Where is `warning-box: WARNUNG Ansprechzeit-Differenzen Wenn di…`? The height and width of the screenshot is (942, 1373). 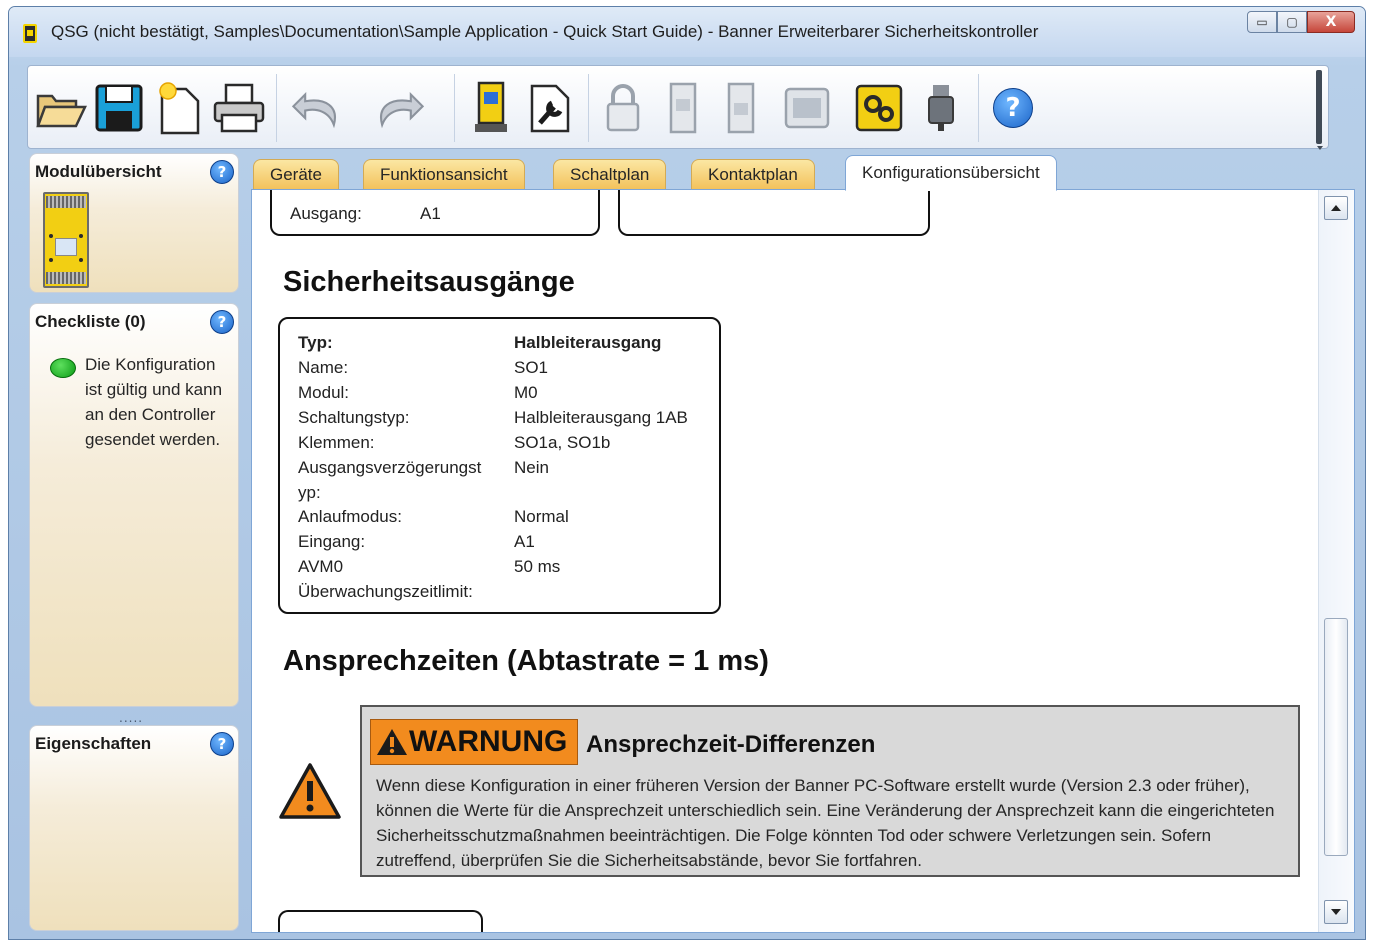 warning-box: WARNUNG Ansprechzeit-Differenzen Wenn di… is located at coordinates (830, 791).